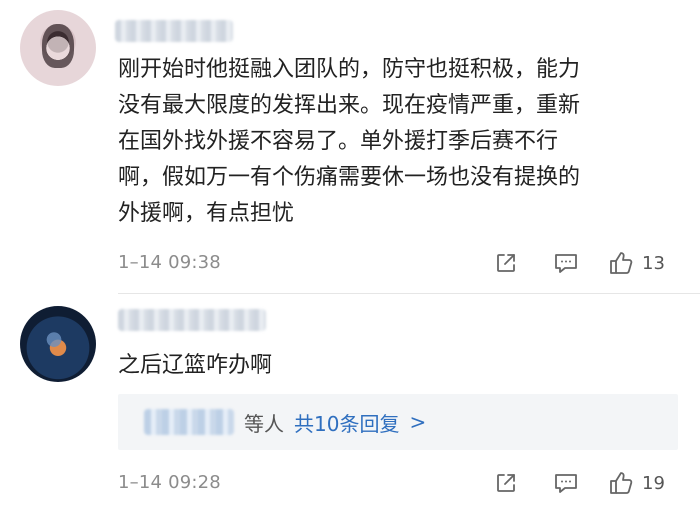  I want to click on comment-timestamp: 1–14 09:28, so click(169, 482).